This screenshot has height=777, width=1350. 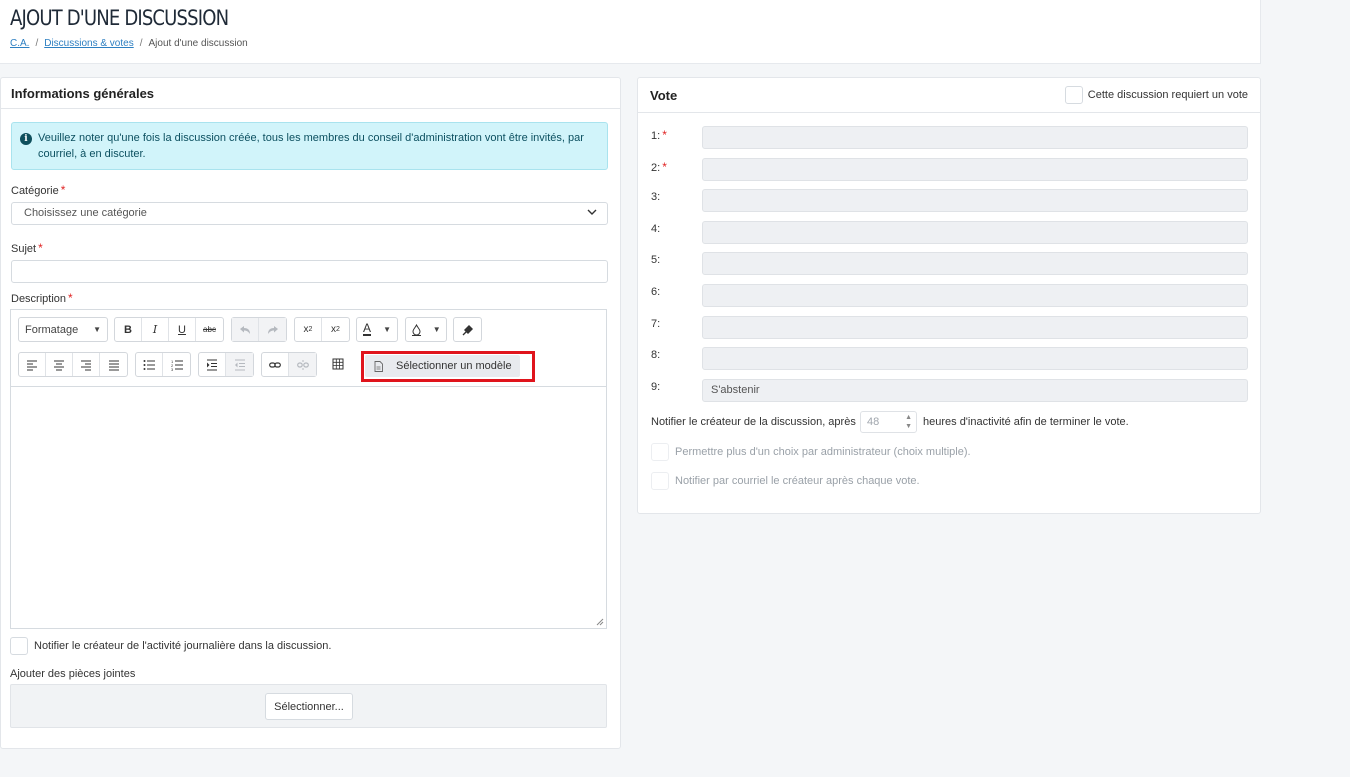 What do you see at coordinates (426, 329) in the screenshot?
I see `background-color-dropdown: ▼` at bounding box center [426, 329].